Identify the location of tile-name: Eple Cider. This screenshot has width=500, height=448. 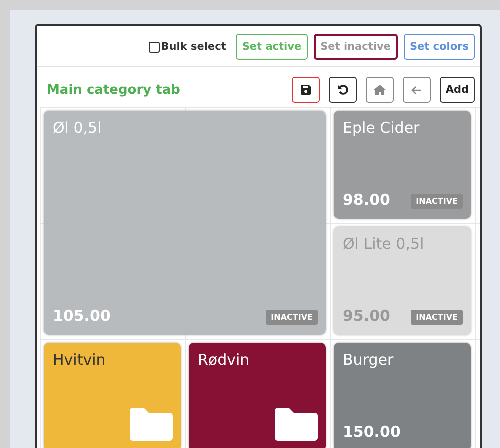
(382, 128).